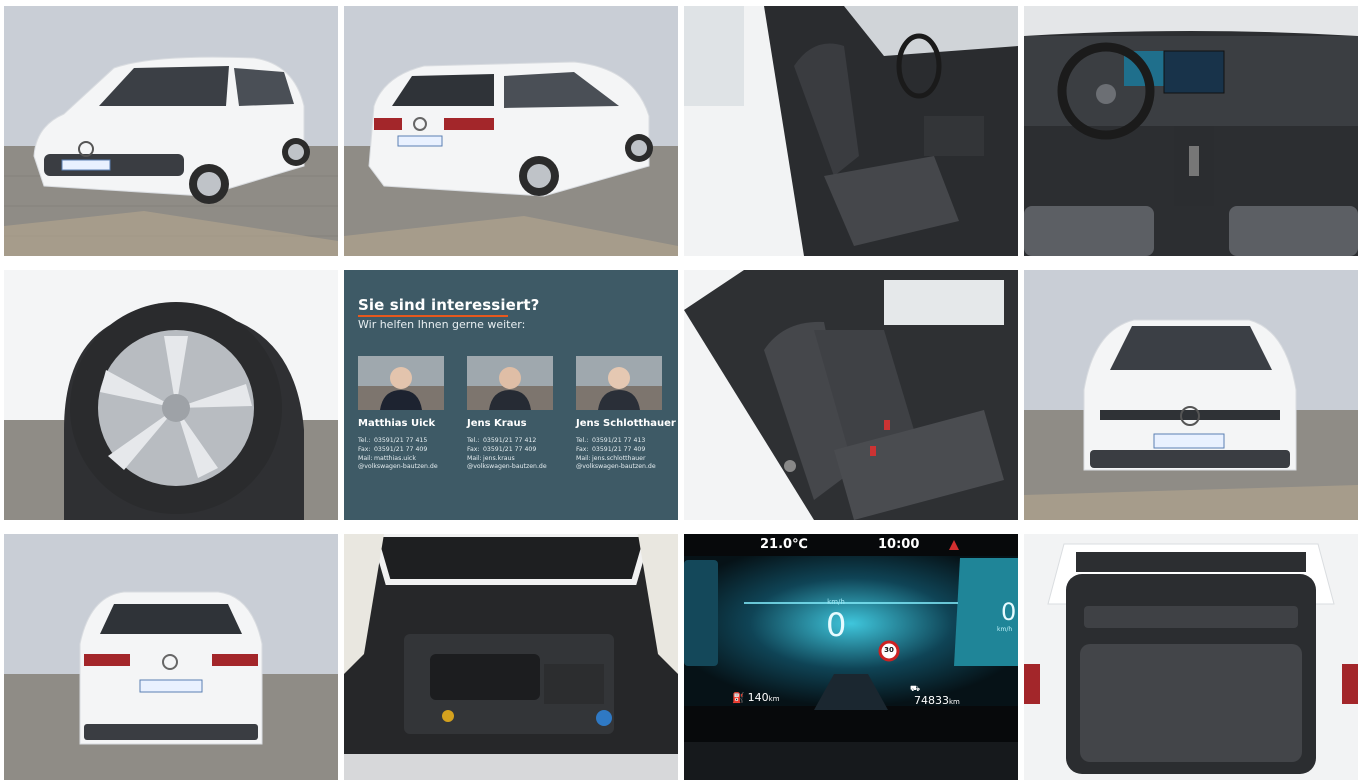 Image resolution: width=1365 pixels, height=780 pixels. Describe the element at coordinates (626, 423) in the screenshot. I see `person-name: Jens Schlotthauer` at that location.